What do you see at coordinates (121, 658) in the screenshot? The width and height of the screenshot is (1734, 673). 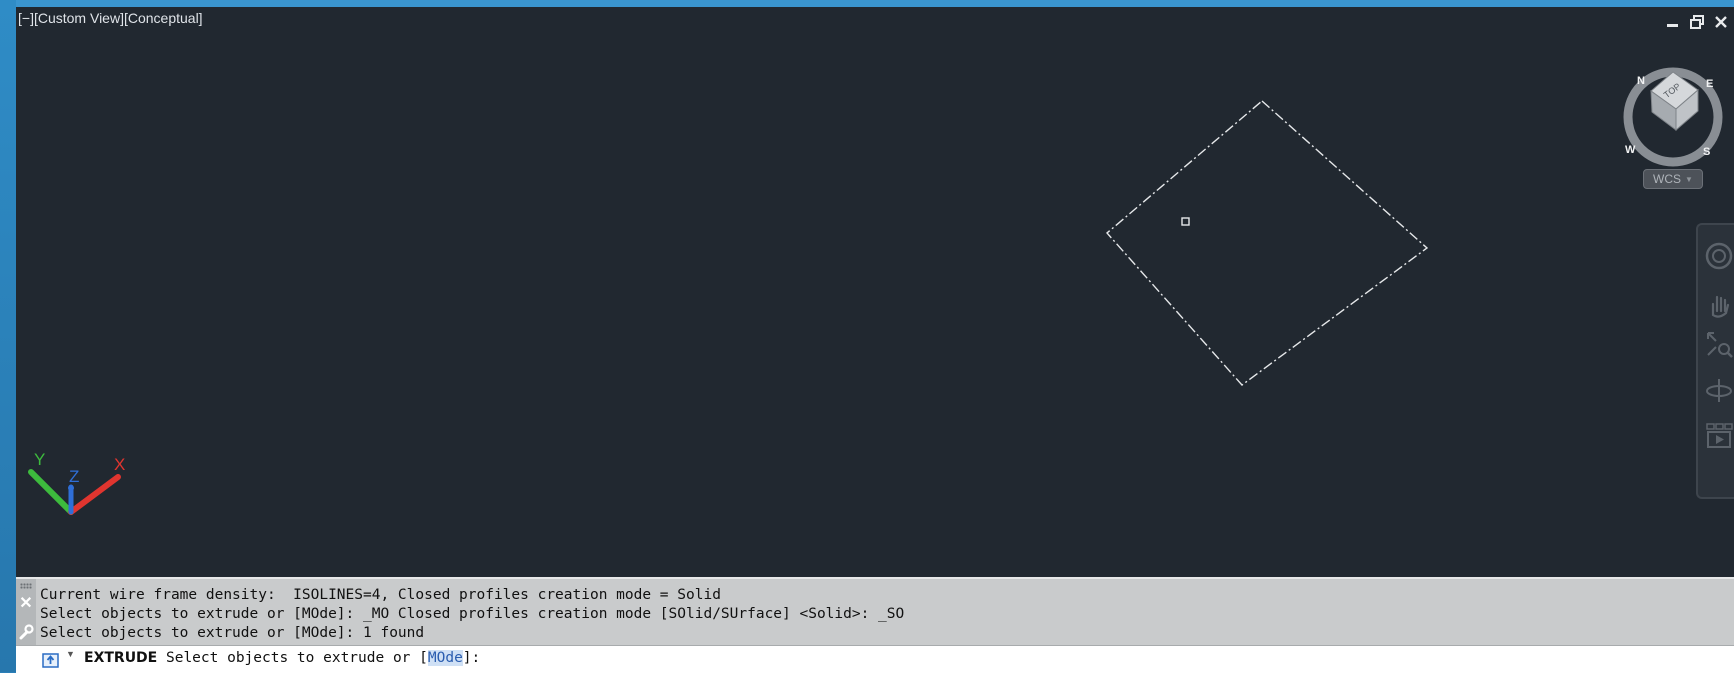 I see `active-command: EXTRUDE` at bounding box center [121, 658].